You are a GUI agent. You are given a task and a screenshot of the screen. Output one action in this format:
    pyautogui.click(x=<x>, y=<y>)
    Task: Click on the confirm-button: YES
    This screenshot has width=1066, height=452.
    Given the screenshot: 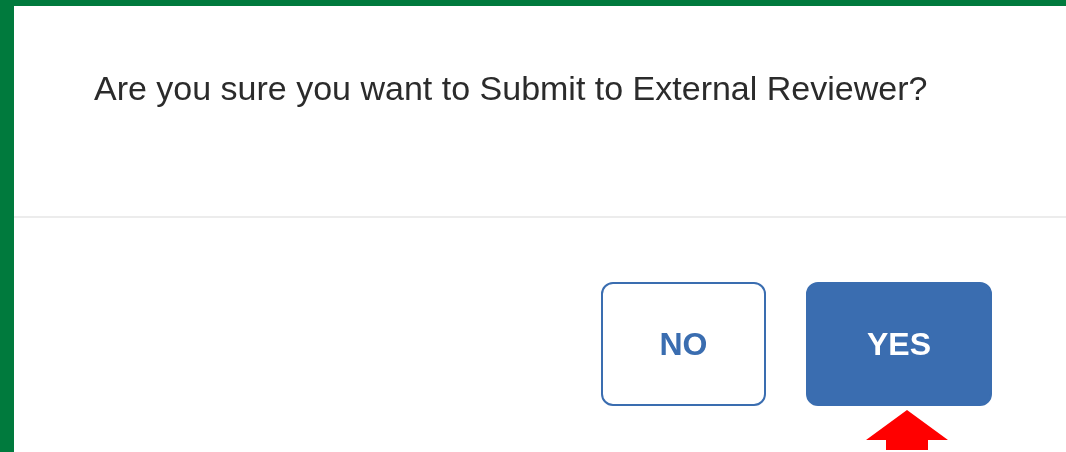 What is the action you would take?
    pyautogui.click(x=899, y=344)
    